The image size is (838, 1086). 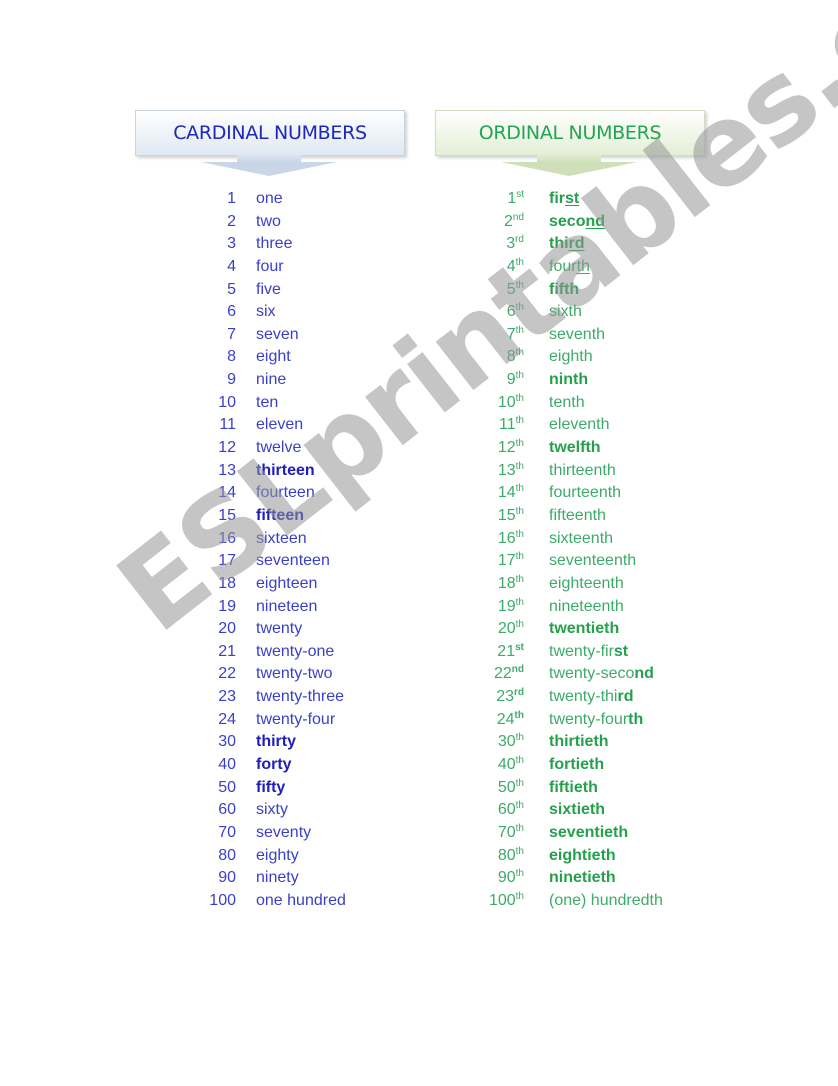 I want to click on ordinal-word-part: four, so click(x=563, y=266).